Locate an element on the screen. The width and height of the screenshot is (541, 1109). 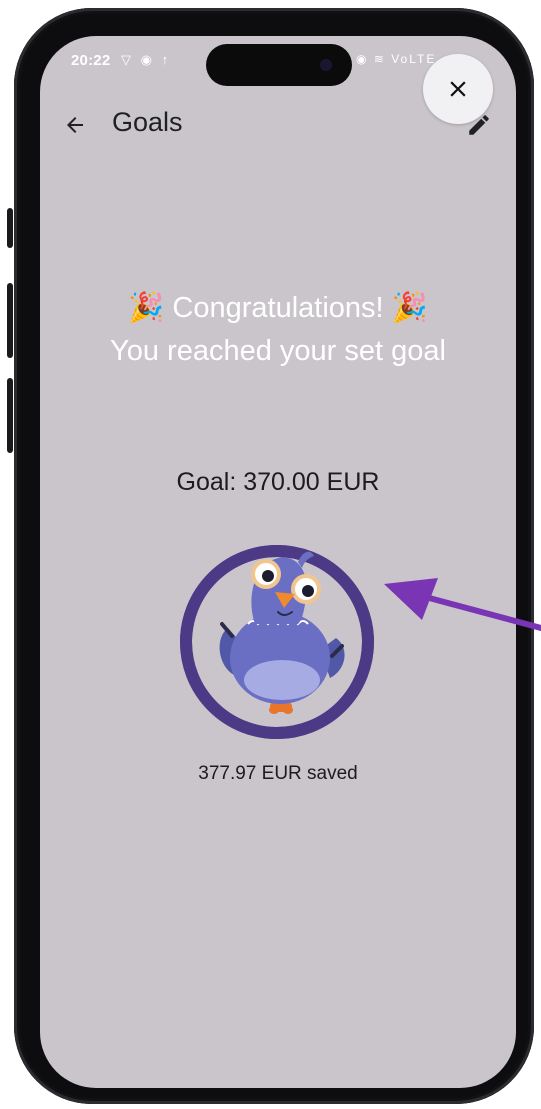
close-button is located at coordinates (458, 89).